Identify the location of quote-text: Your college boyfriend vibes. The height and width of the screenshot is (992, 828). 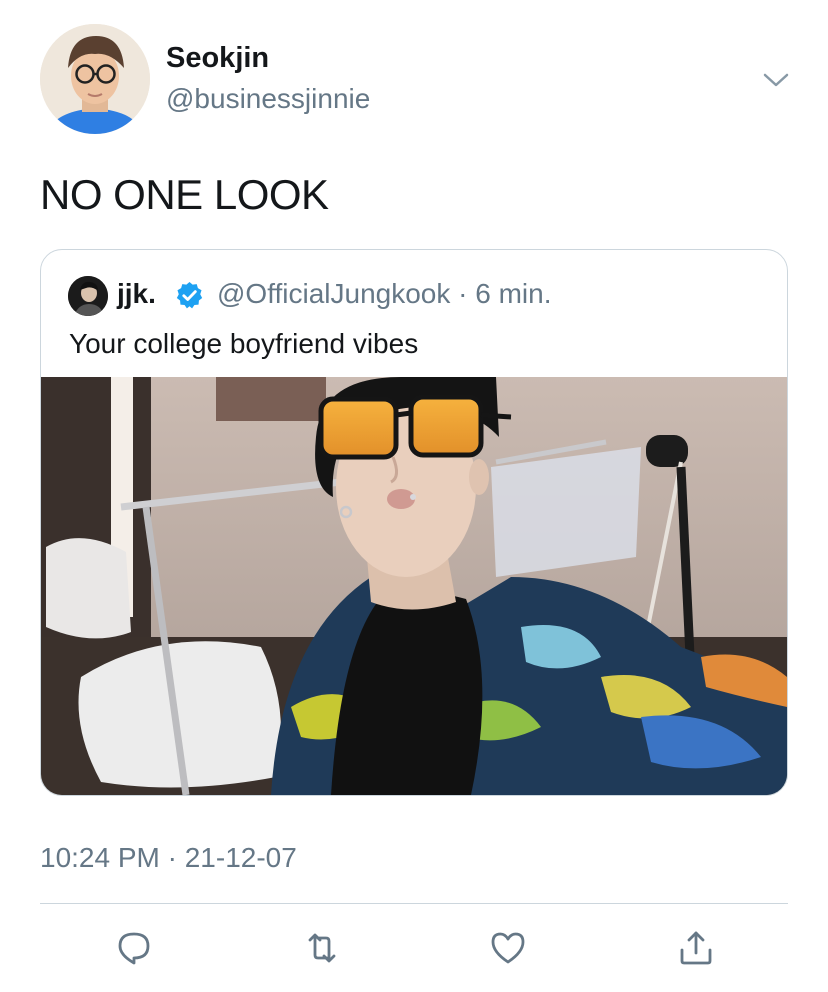
(244, 343).